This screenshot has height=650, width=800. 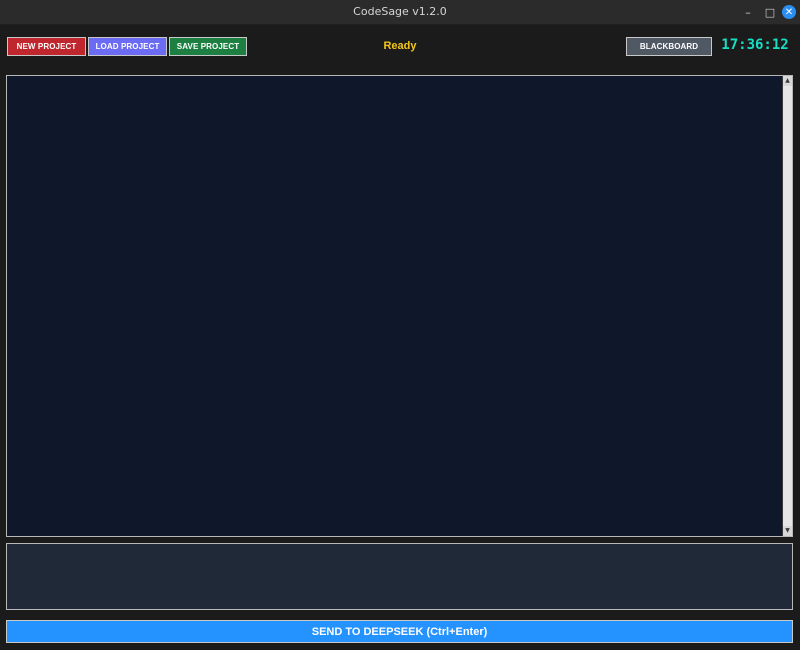 What do you see at coordinates (208, 46) in the screenshot?
I see `save-project-button: SAVE PROJECT` at bounding box center [208, 46].